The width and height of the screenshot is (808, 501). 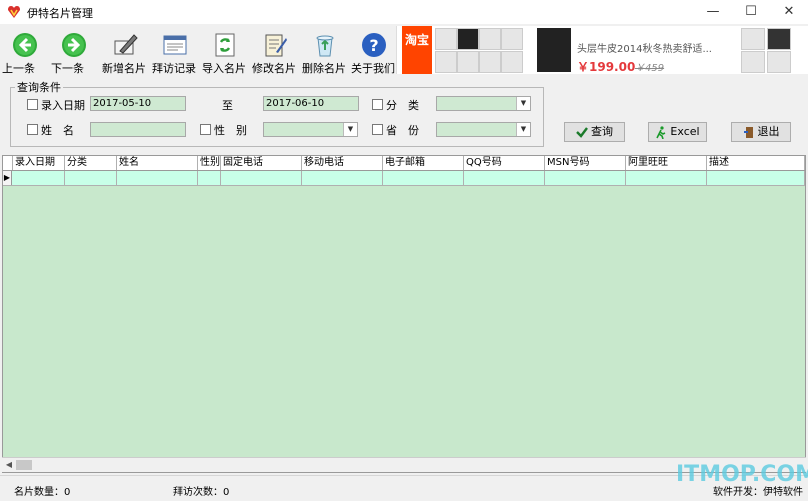 I want to click on current-row-indicator-icon: ▶, so click(x=7, y=178).